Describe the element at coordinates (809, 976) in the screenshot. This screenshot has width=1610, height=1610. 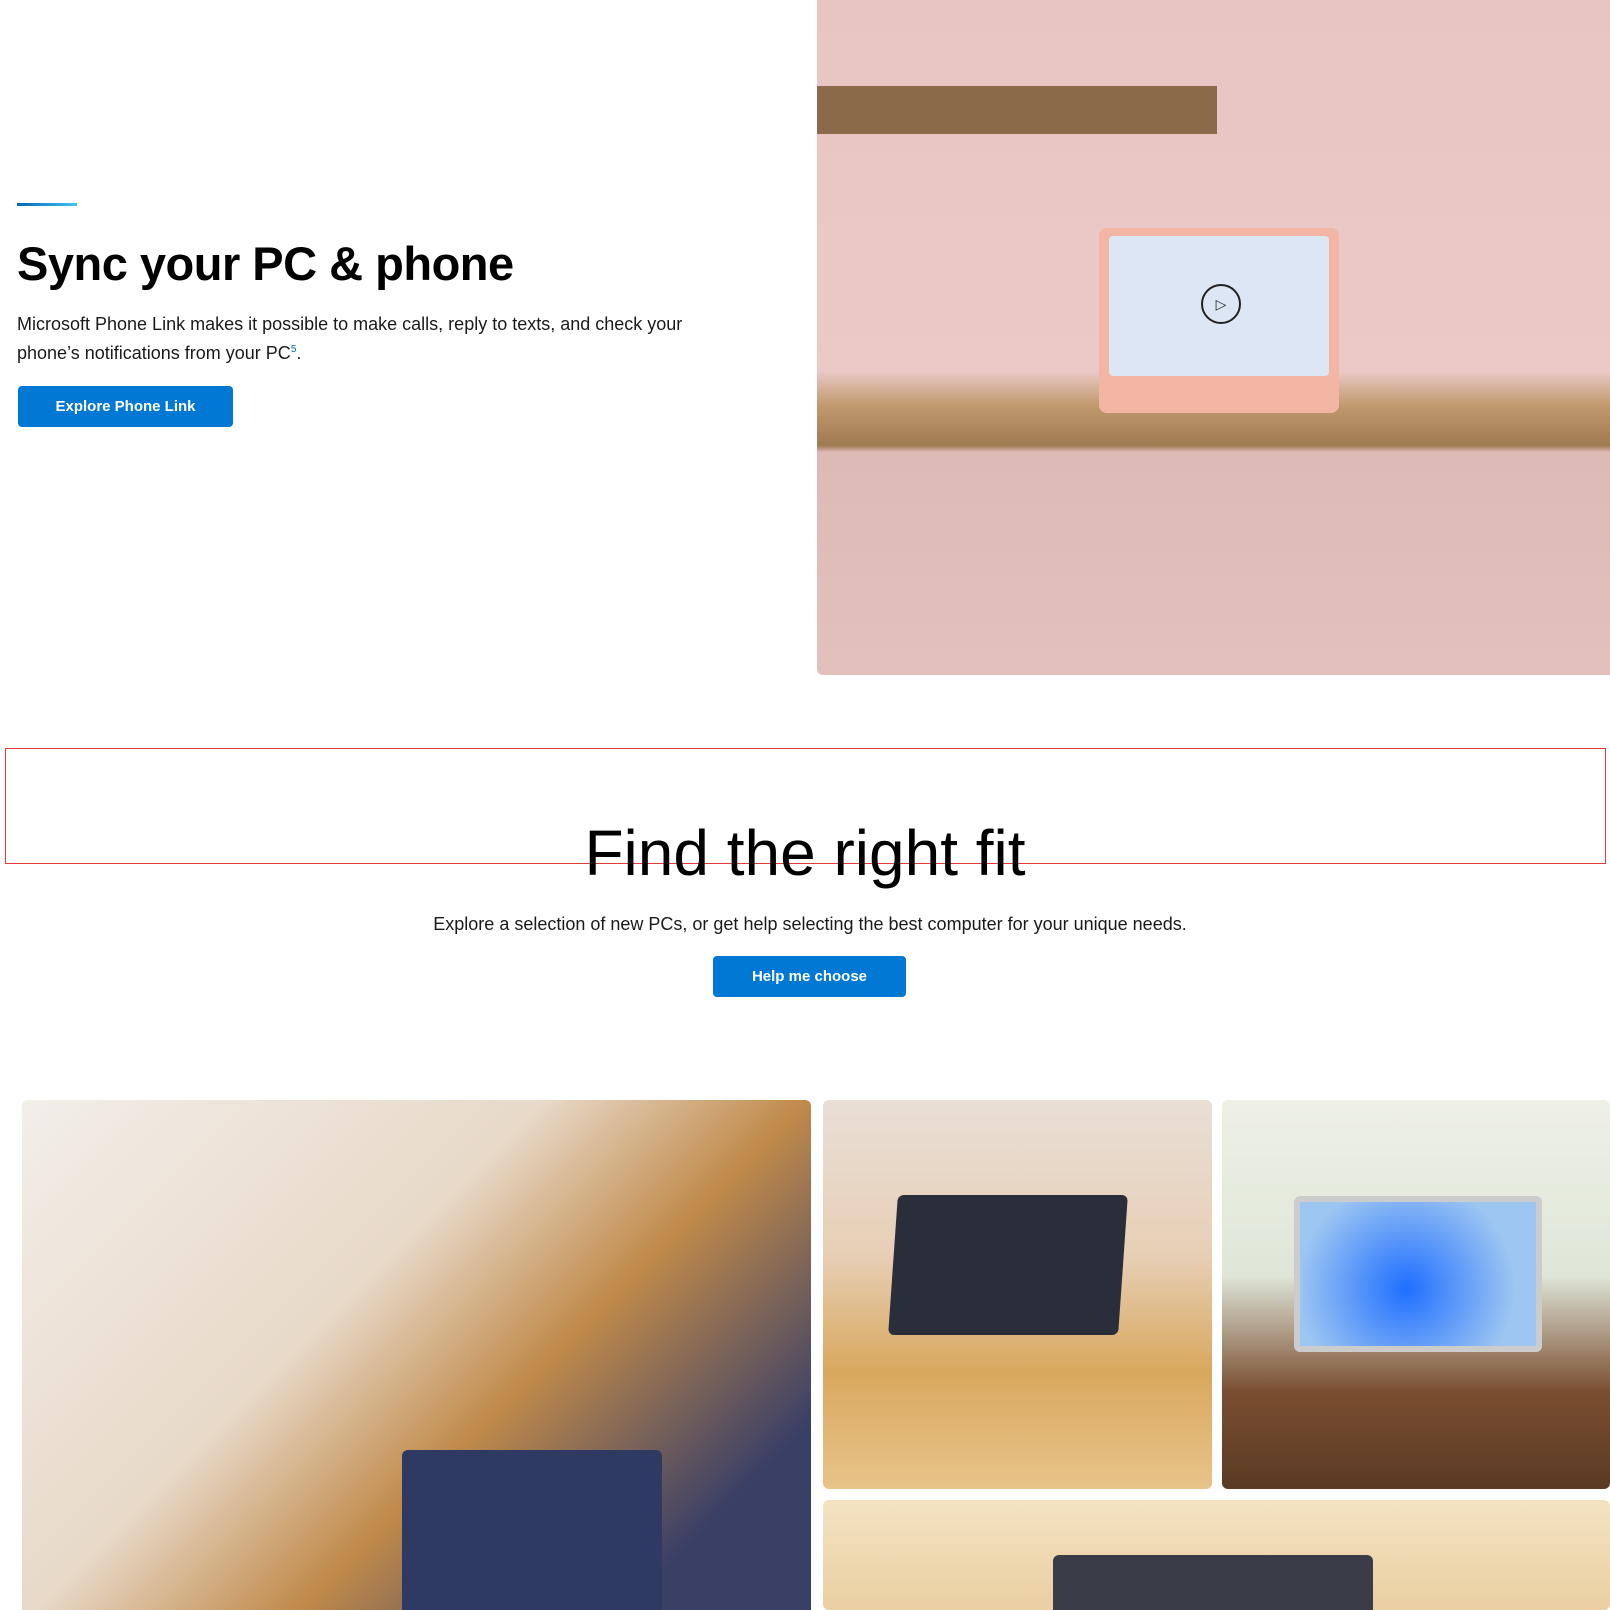
I see `help-me-choose-button: Help me choose` at that location.